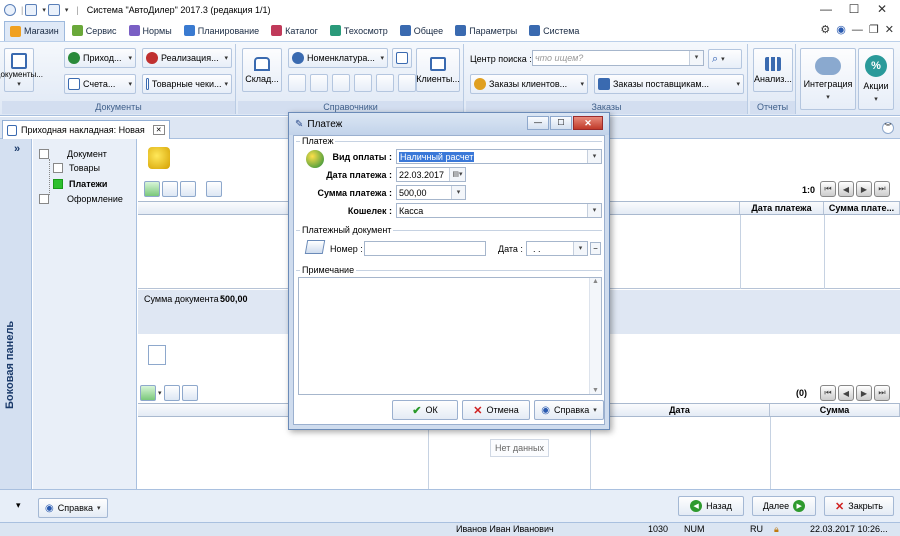 This screenshot has height=536, width=900. Describe the element at coordinates (34, 30) in the screenshot. I see `tab-magazin: Магазин` at that location.